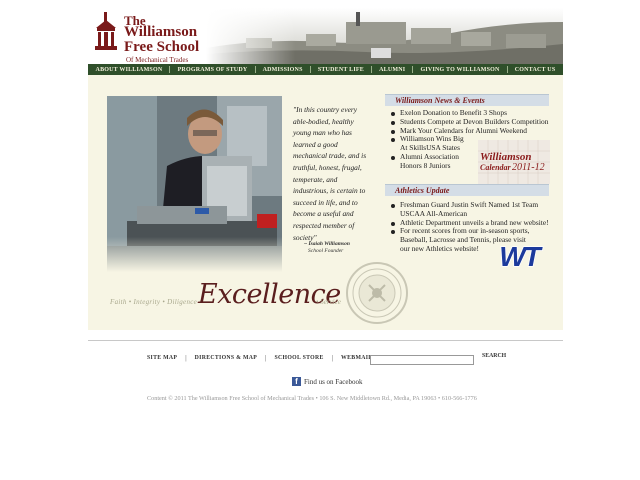 This screenshot has height=480, width=640. What do you see at coordinates (156, 302) in the screenshot?
I see `values-tagline: Faith • Integrity • Diligence •` at bounding box center [156, 302].